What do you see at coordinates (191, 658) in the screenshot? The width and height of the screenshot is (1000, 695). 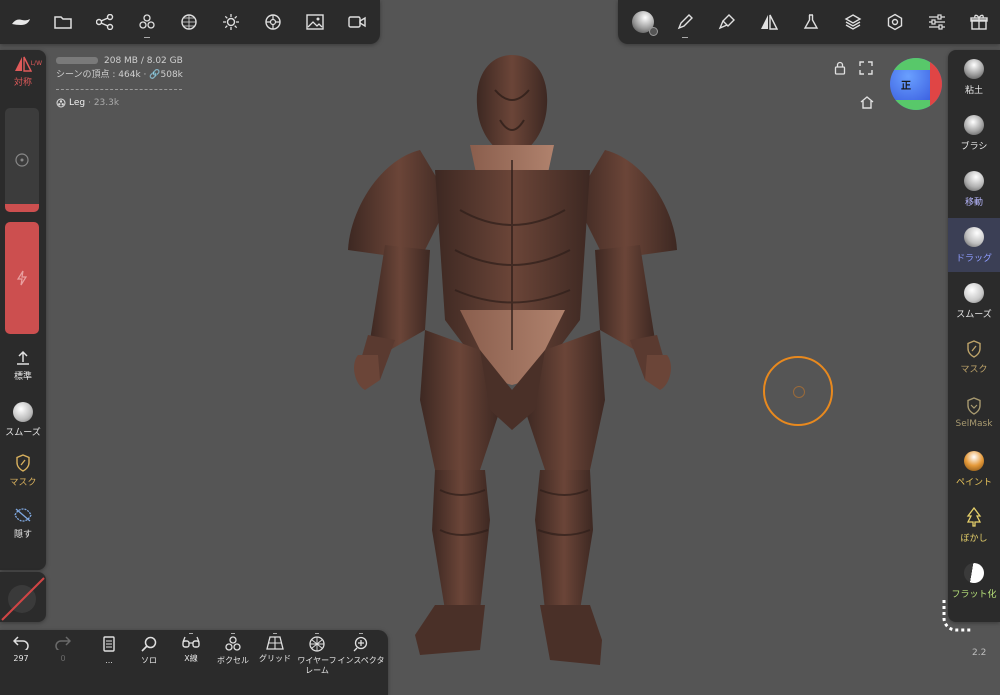 I see `xray-label: X線` at bounding box center [191, 658].